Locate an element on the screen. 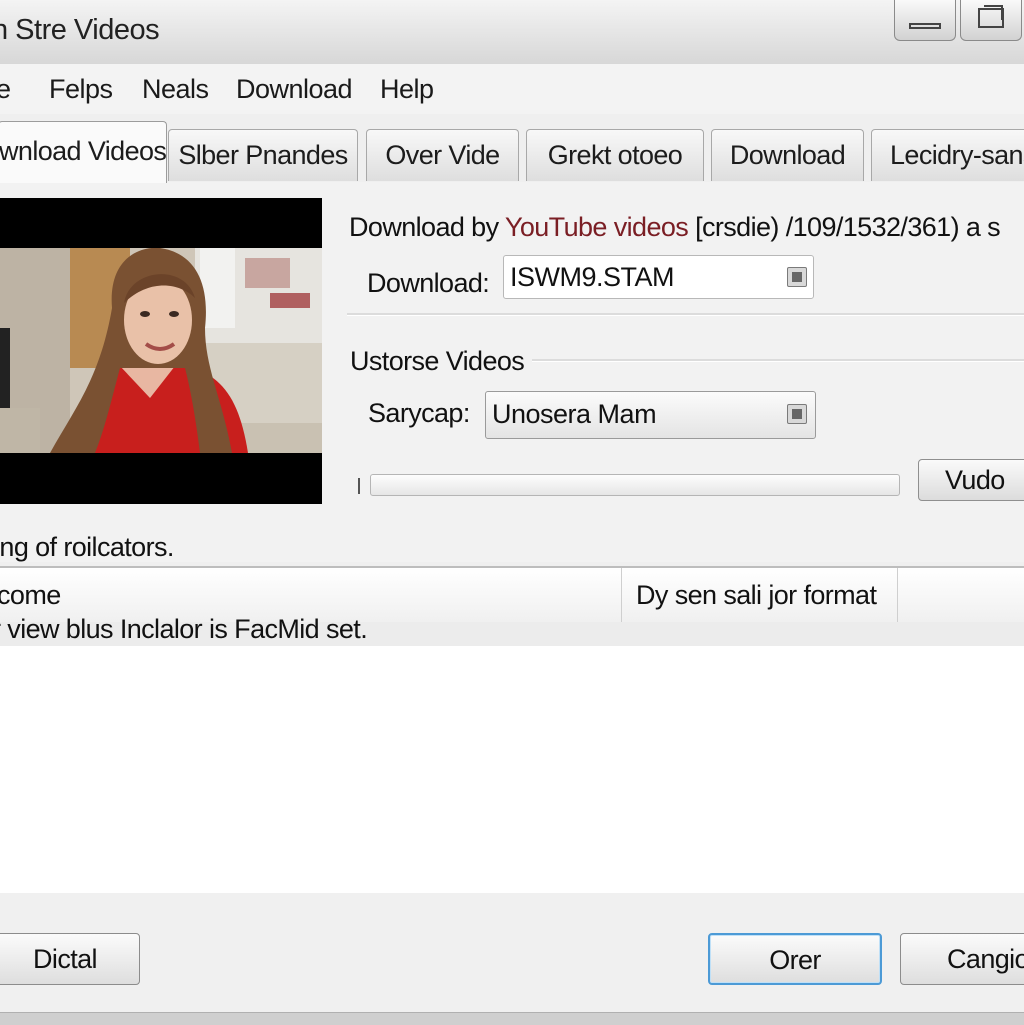 The height and width of the screenshot is (1025, 1024). menu-item-neals: Neals is located at coordinates (175, 89).